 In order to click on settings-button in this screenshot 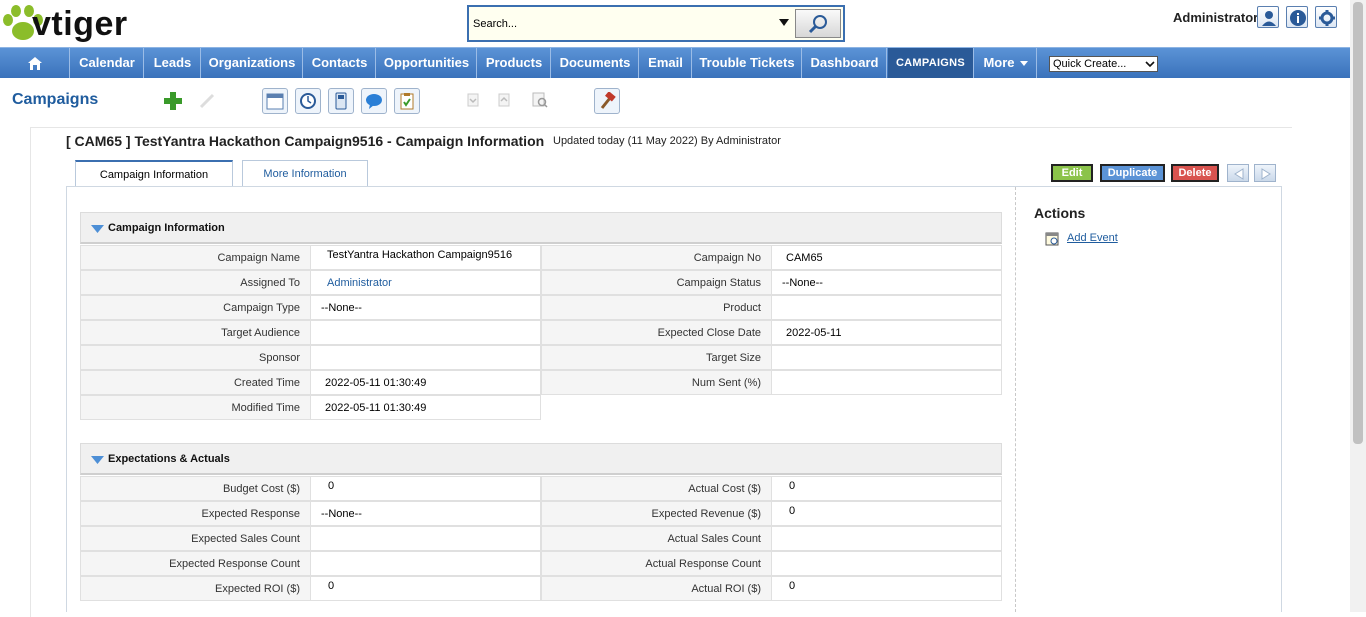, I will do `click(1326, 17)`.